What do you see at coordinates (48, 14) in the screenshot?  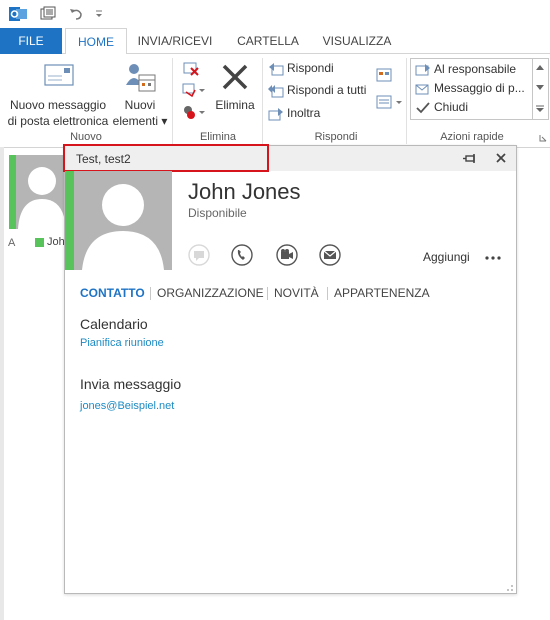 I see `send-receive-all-icon` at bounding box center [48, 14].